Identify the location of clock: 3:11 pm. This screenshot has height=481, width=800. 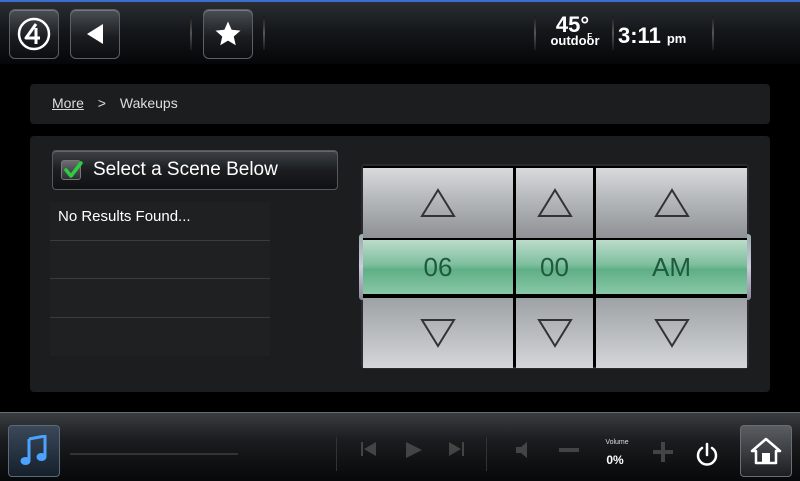
(652, 36).